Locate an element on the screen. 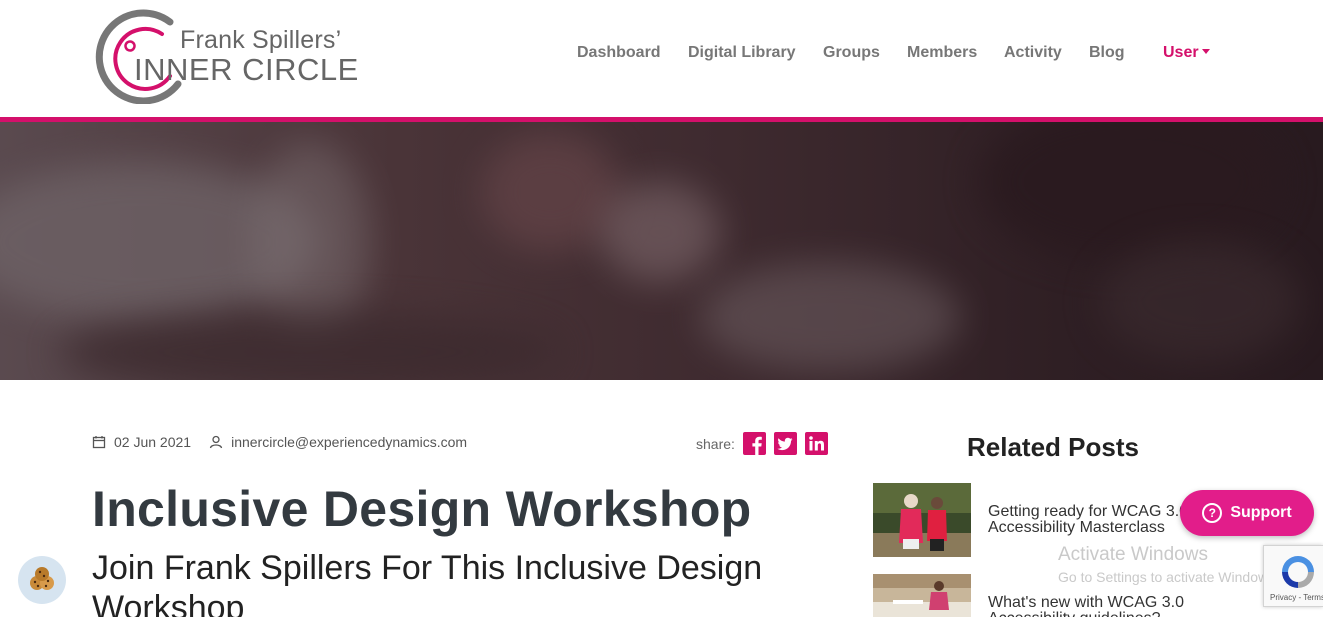 The image size is (1323, 617). user-icon is located at coordinates (216, 442).